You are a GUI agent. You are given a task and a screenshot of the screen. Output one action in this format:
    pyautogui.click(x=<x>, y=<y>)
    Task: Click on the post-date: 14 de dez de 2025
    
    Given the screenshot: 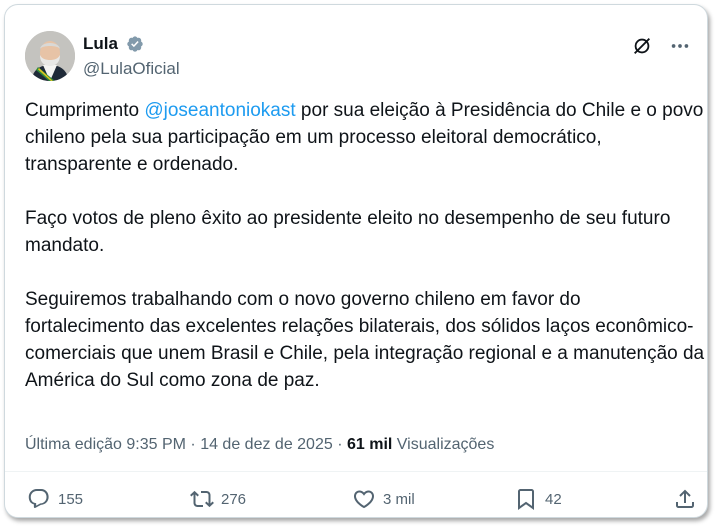 What is the action you would take?
    pyautogui.click(x=266, y=444)
    